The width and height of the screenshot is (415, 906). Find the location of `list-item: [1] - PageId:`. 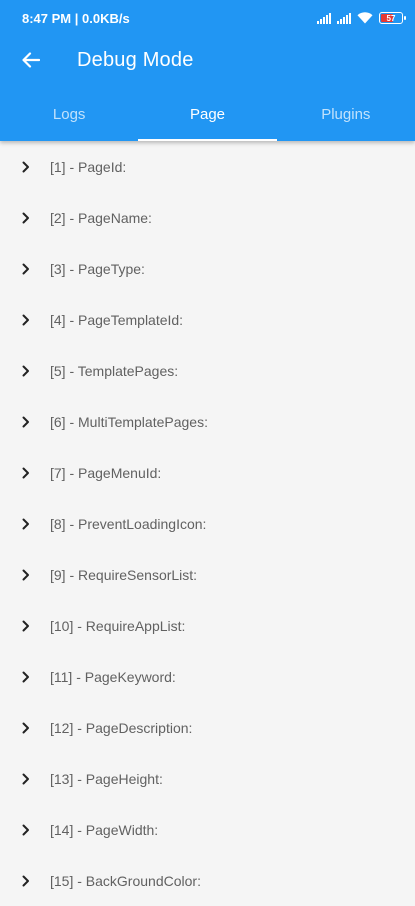

list-item: [1] - PageId: is located at coordinates (207, 166).